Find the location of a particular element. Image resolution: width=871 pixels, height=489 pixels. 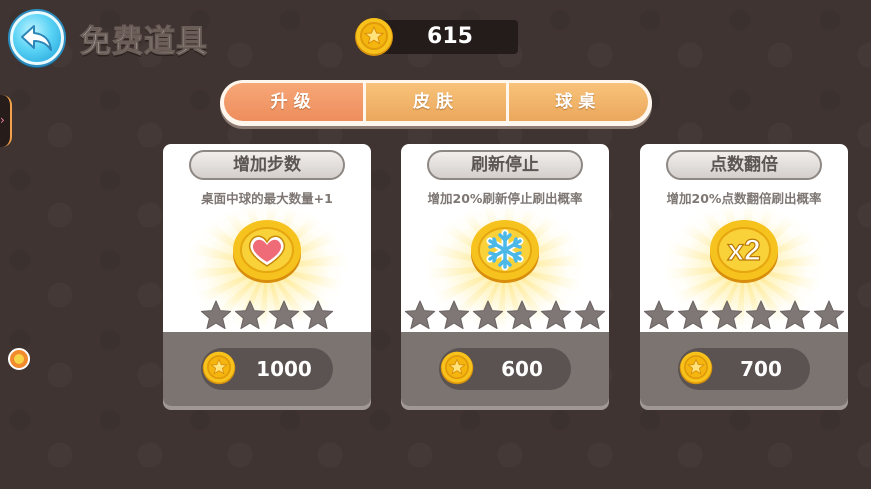

price-footer: 1000 is located at coordinates (267, 369).